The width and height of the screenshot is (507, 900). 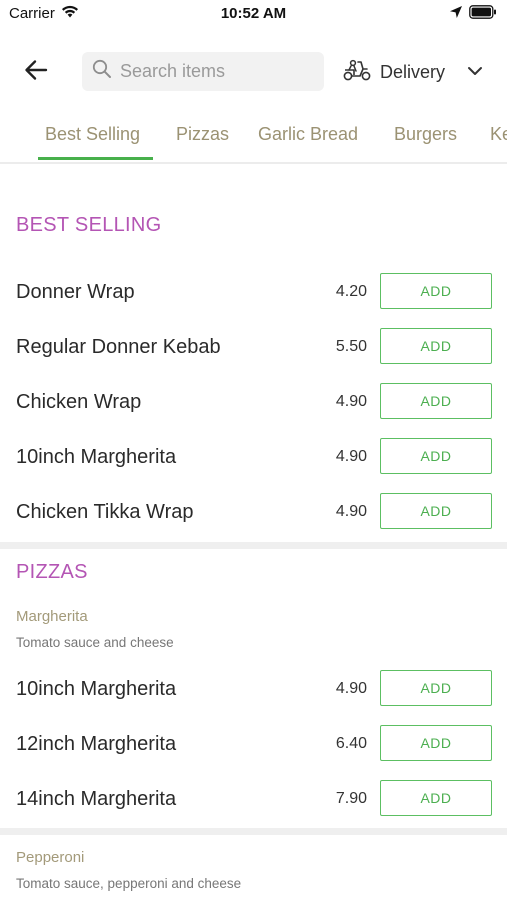 I want to click on arrow-left-icon, so click(x=36, y=72).